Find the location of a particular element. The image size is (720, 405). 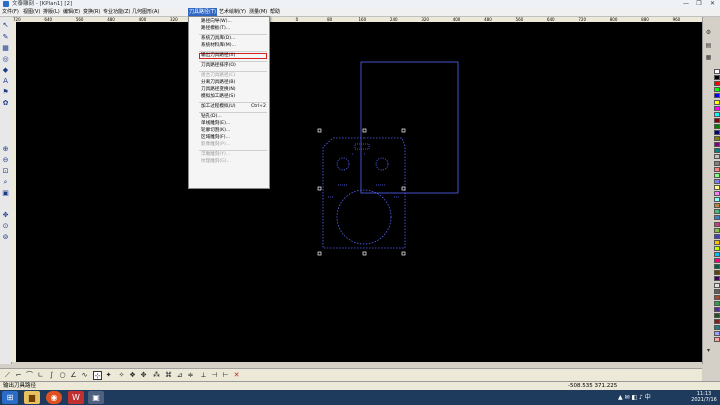

node-edit-icon: ✎ is located at coordinates (5, 37).